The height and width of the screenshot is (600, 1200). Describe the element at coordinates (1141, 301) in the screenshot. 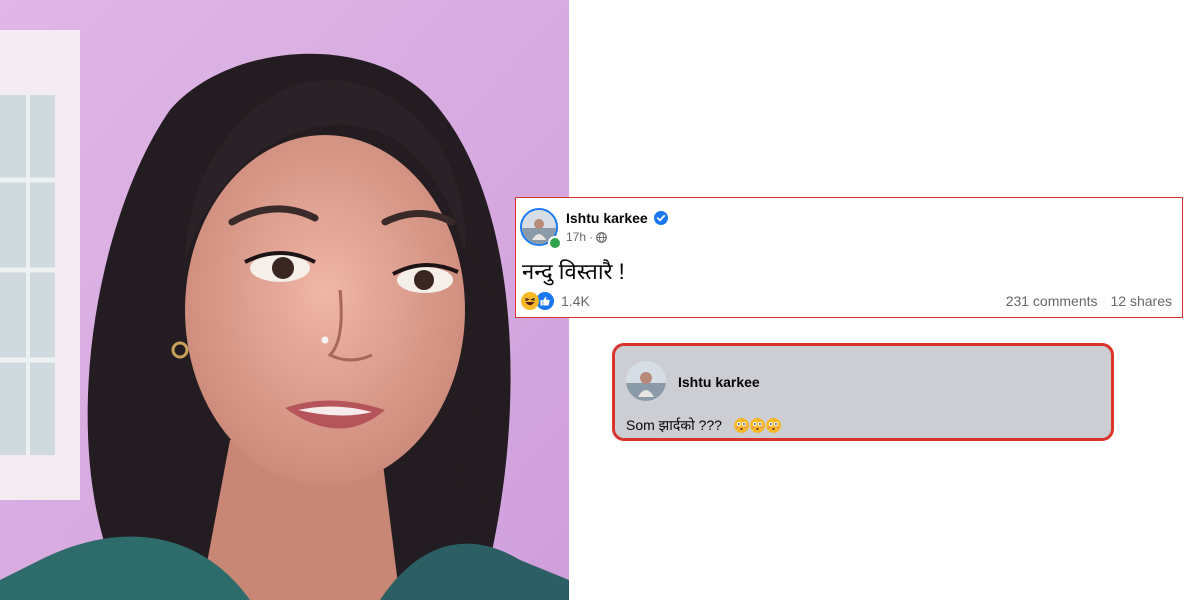

I see `shares-count-link: 12 shares` at that location.